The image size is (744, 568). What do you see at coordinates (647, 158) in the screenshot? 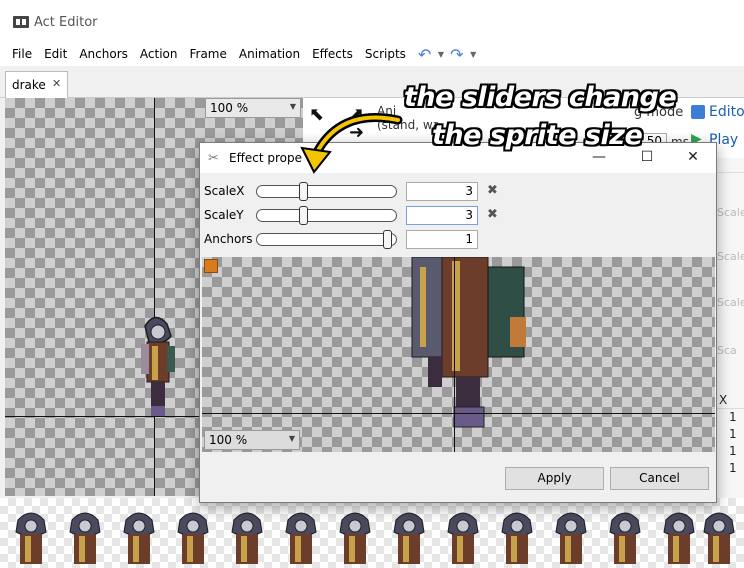
I see `maximize-button: ☐` at bounding box center [647, 158].